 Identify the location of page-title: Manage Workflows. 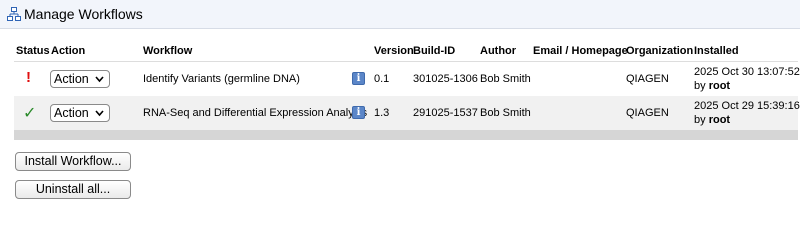
(83, 14).